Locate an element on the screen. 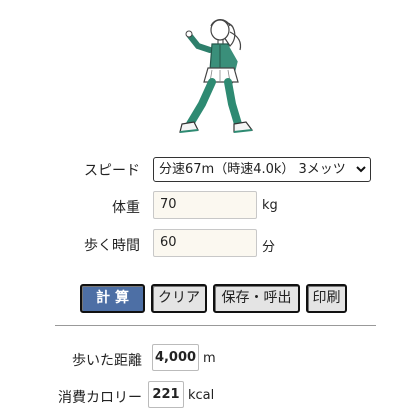  print-button: 印刷 is located at coordinates (326, 298).